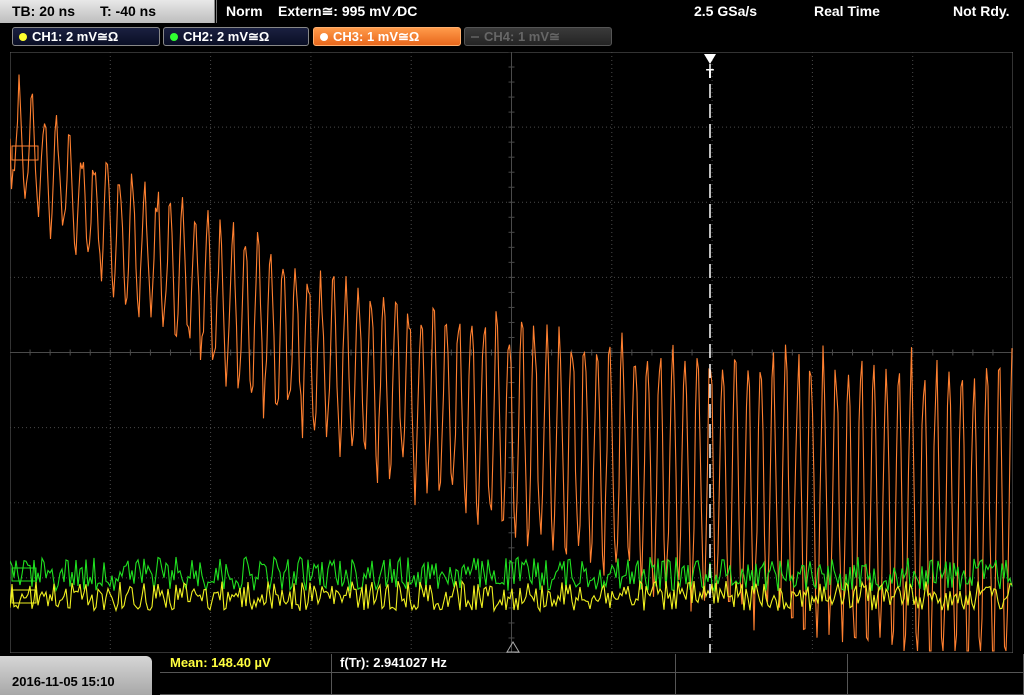  Describe the element at coordinates (710, 73) in the screenshot. I see `trigger-marker: T` at that location.